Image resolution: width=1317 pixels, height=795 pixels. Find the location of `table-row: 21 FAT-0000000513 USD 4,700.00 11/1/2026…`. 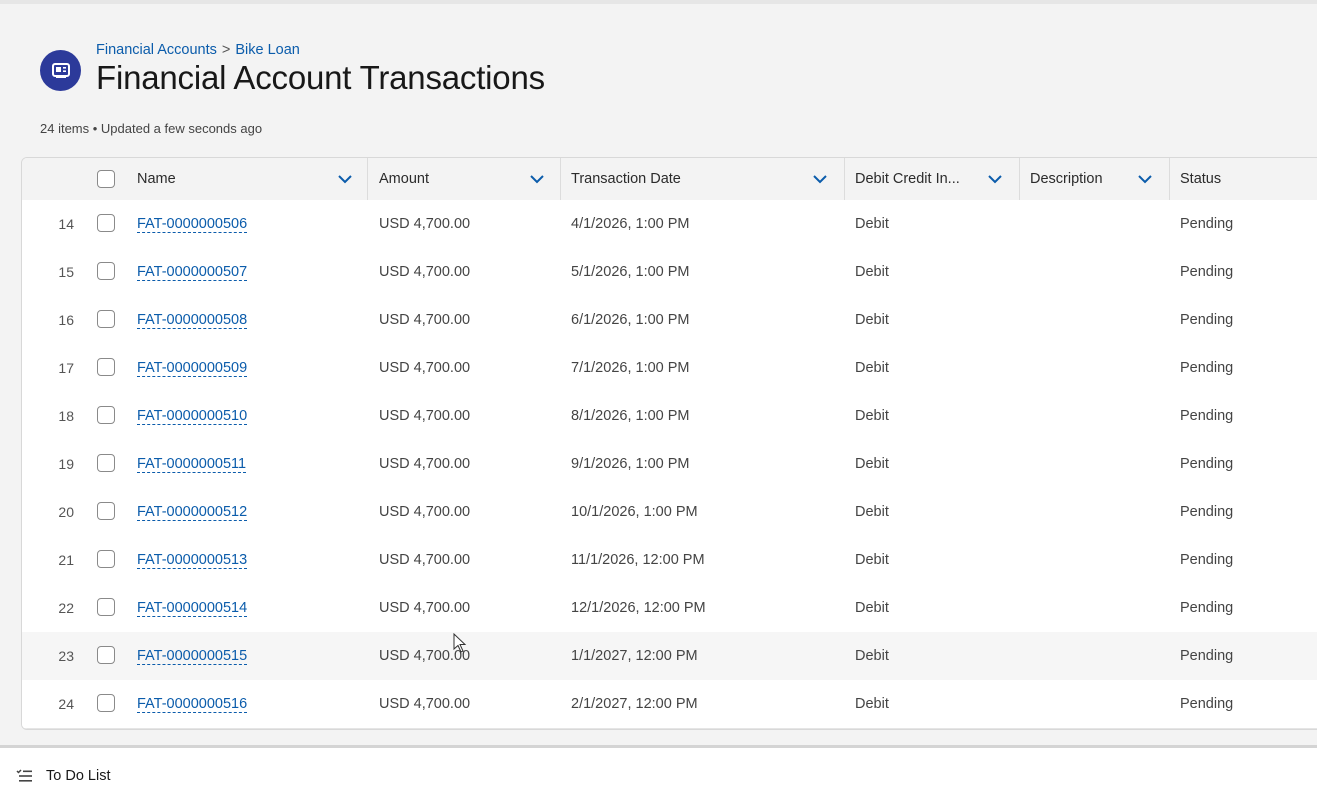

table-row: 21 FAT-0000000513 USD 4,700.00 11/1/2026… is located at coordinates (669, 560).